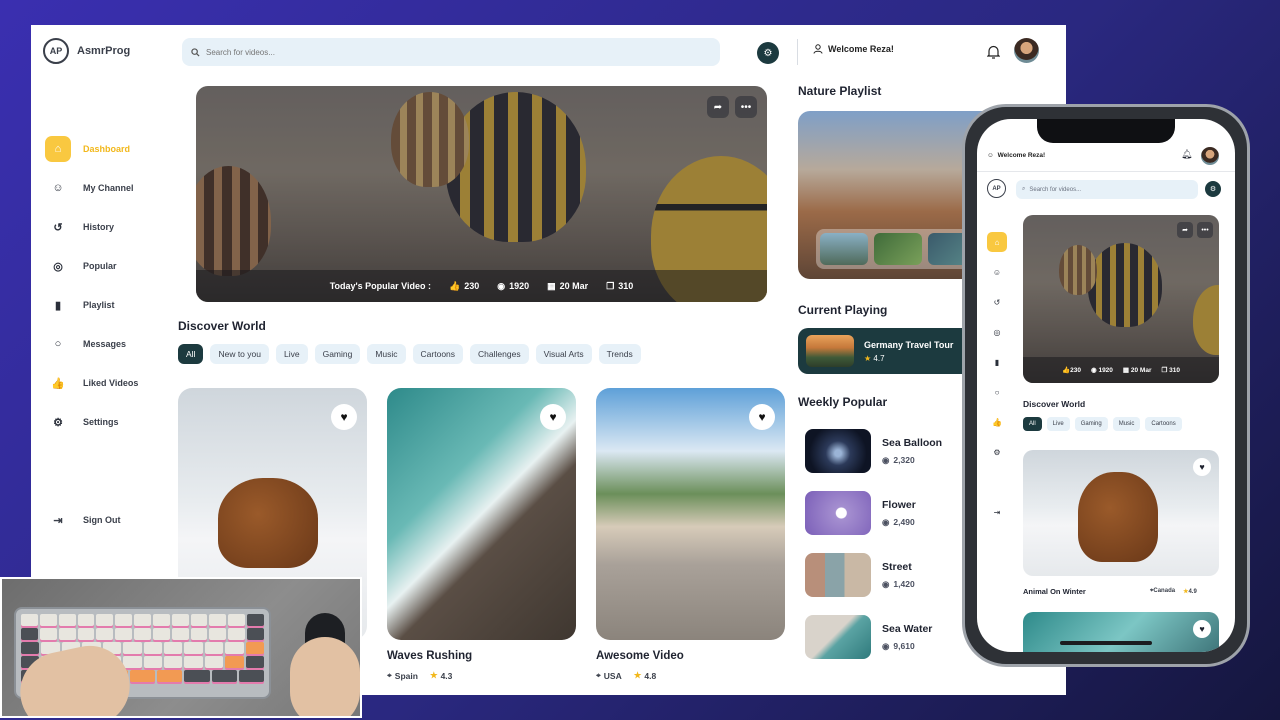 The width and height of the screenshot is (1280, 720). What do you see at coordinates (997, 302) in the screenshot?
I see `history-icon: ↺` at bounding box center [997, 302].